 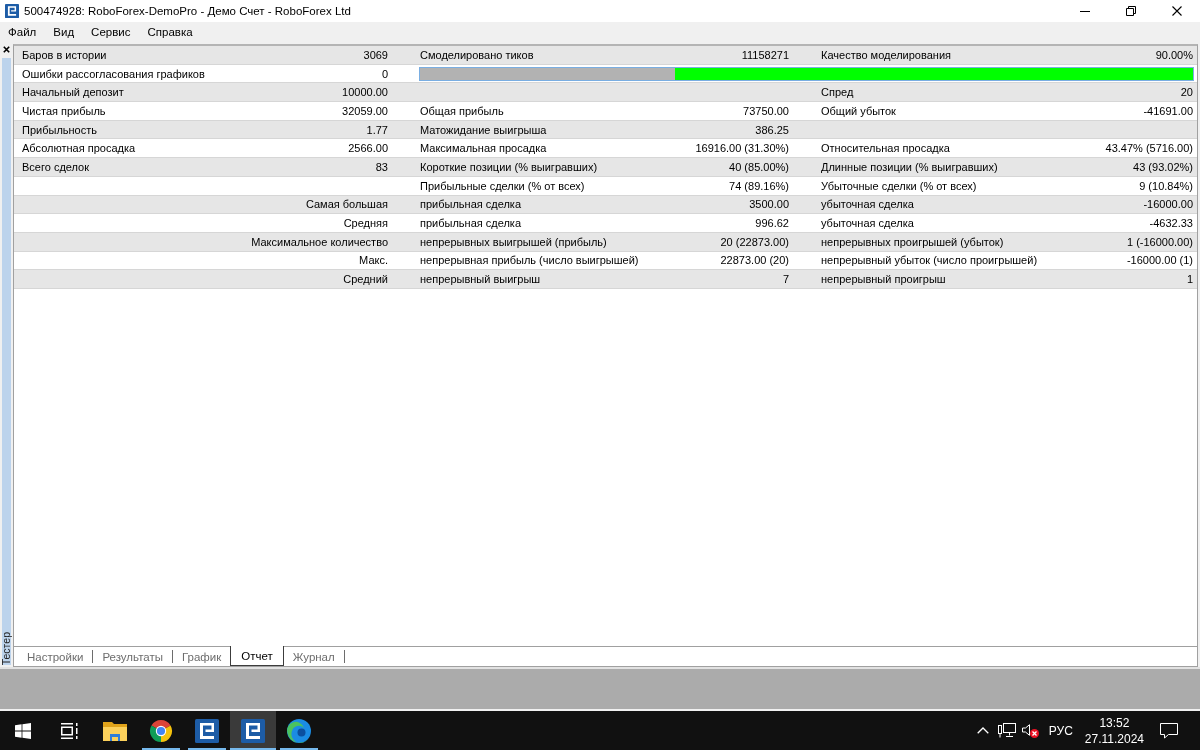 I want to click on stat-value: -4632.33, so click(x=1171, y=223).